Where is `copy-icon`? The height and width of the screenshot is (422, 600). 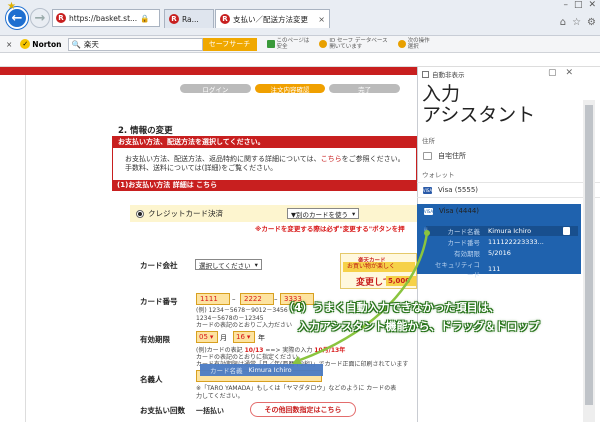
copy-icon is located at coordinates (566, 231).